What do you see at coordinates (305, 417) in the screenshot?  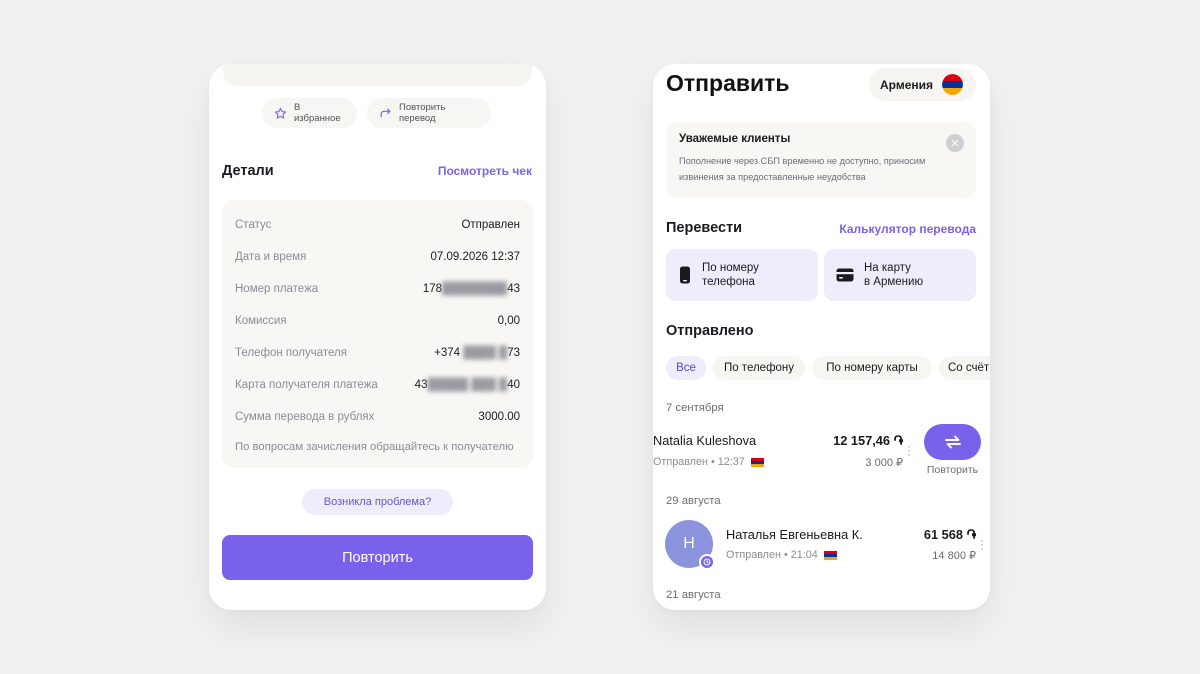 I see `detail-label: Сумма перевода в рублях` at bounding box center [305, 417].